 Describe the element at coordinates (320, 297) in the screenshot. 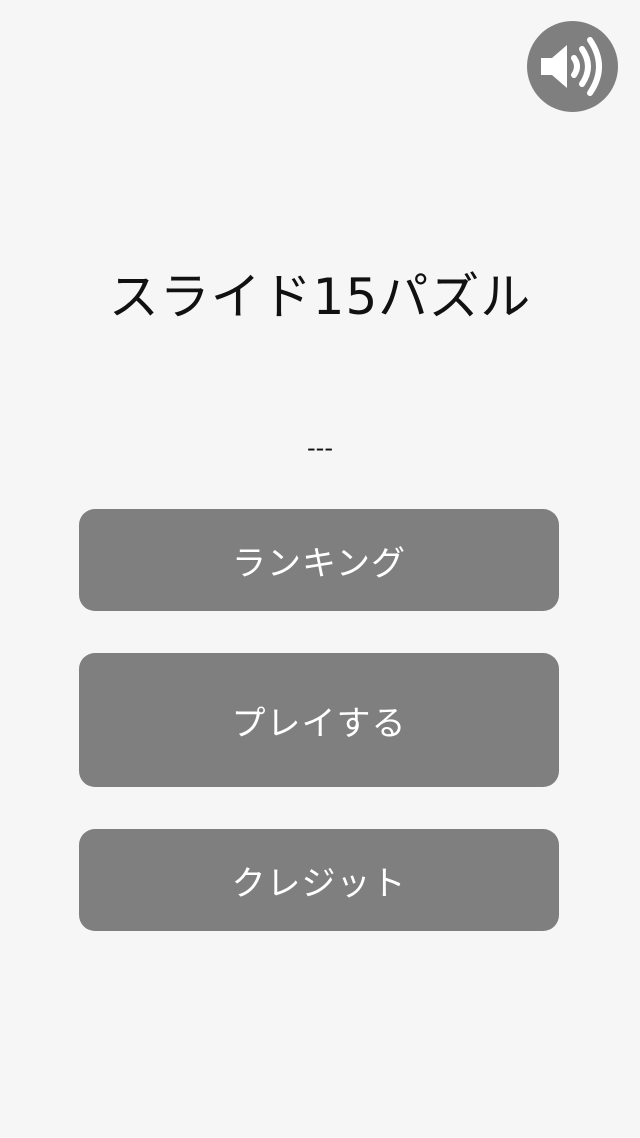

I see `game-title: スライド15パズル` at that location.